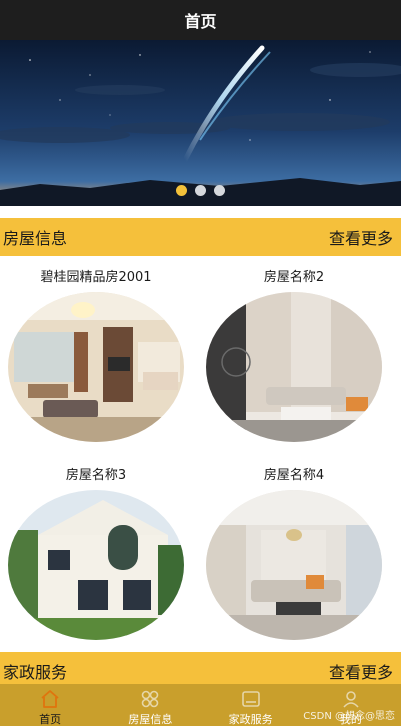  I want to click on house-card-1: 碧桂园精品房2001, so click(96, 355).